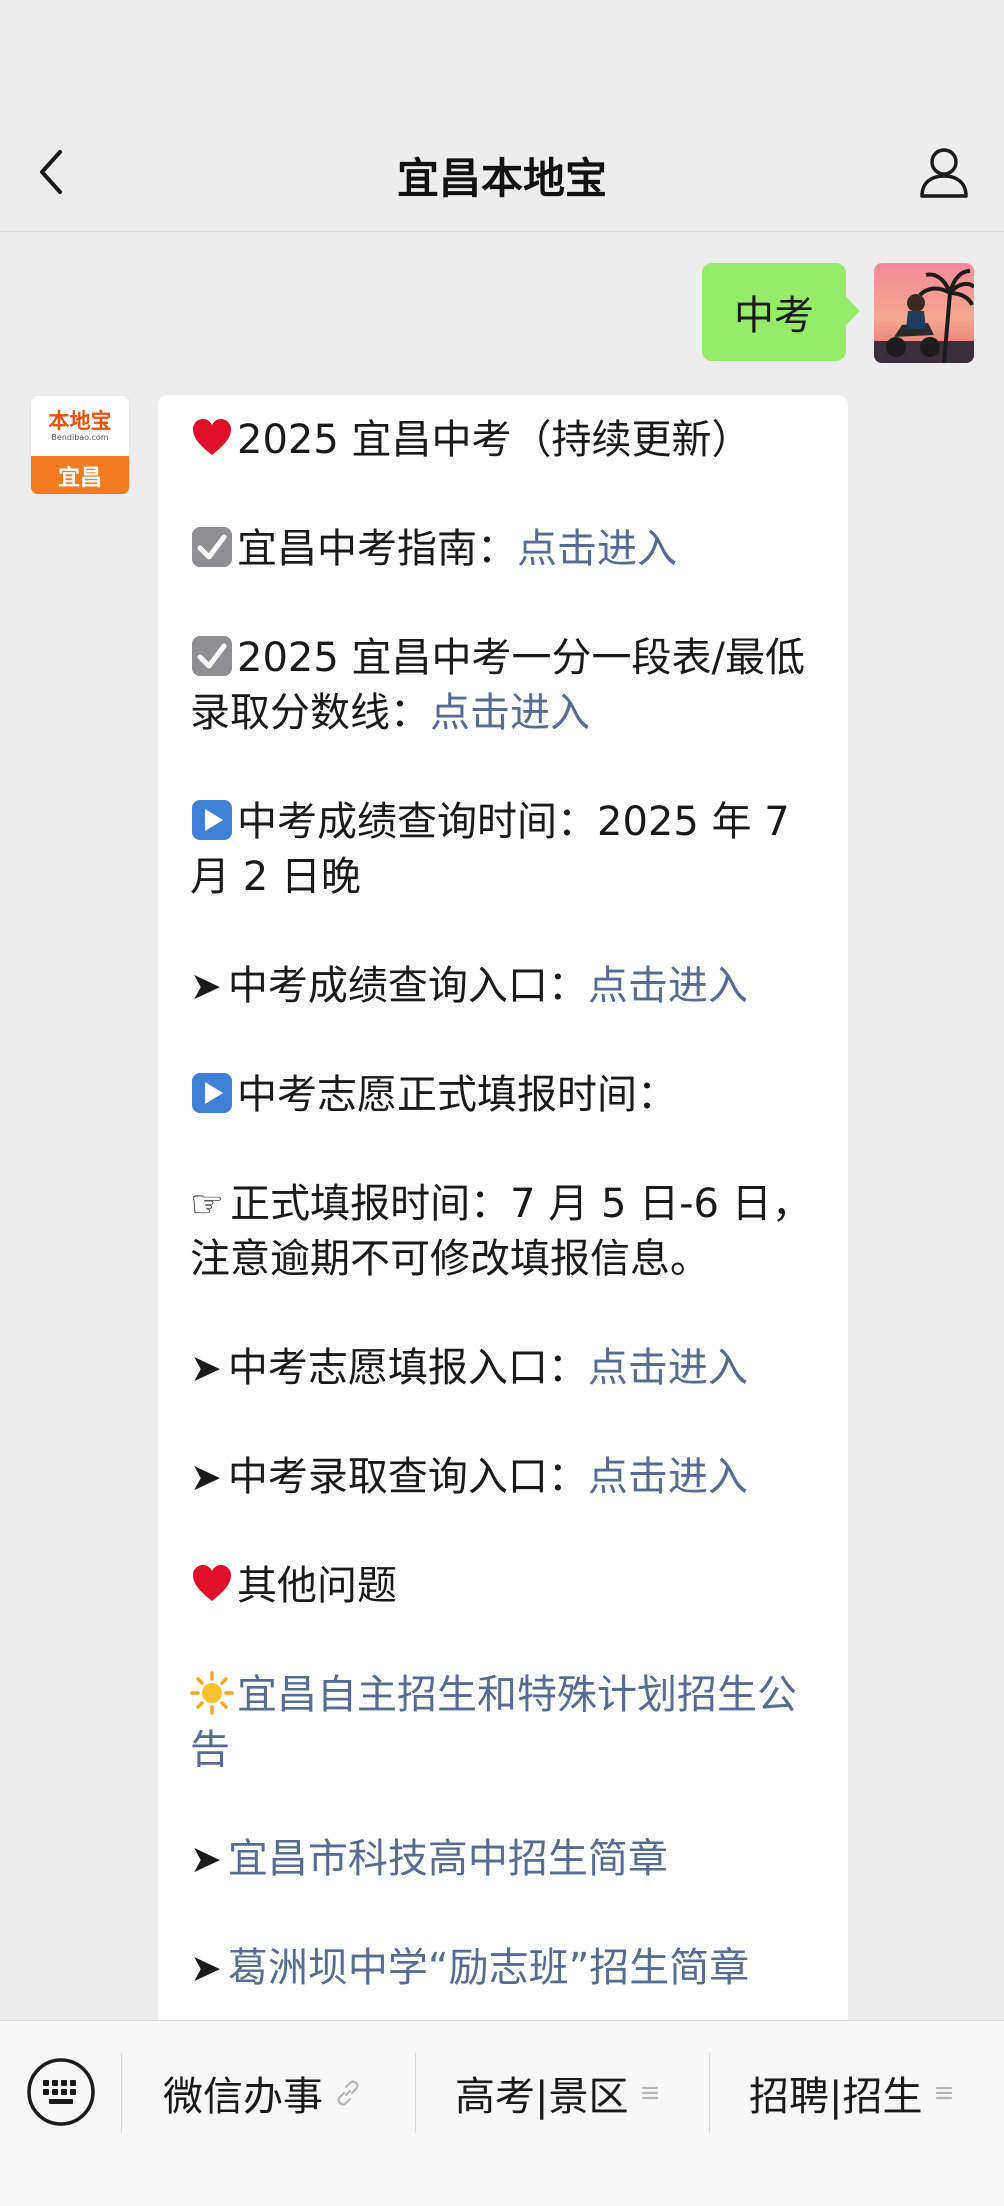 This screenshot has height=2206, width=1004. What do you see at coordinates (774, 316) in the screenshot?
I see `outgoing-message-text: 中考` at bounding box center [774, 316].